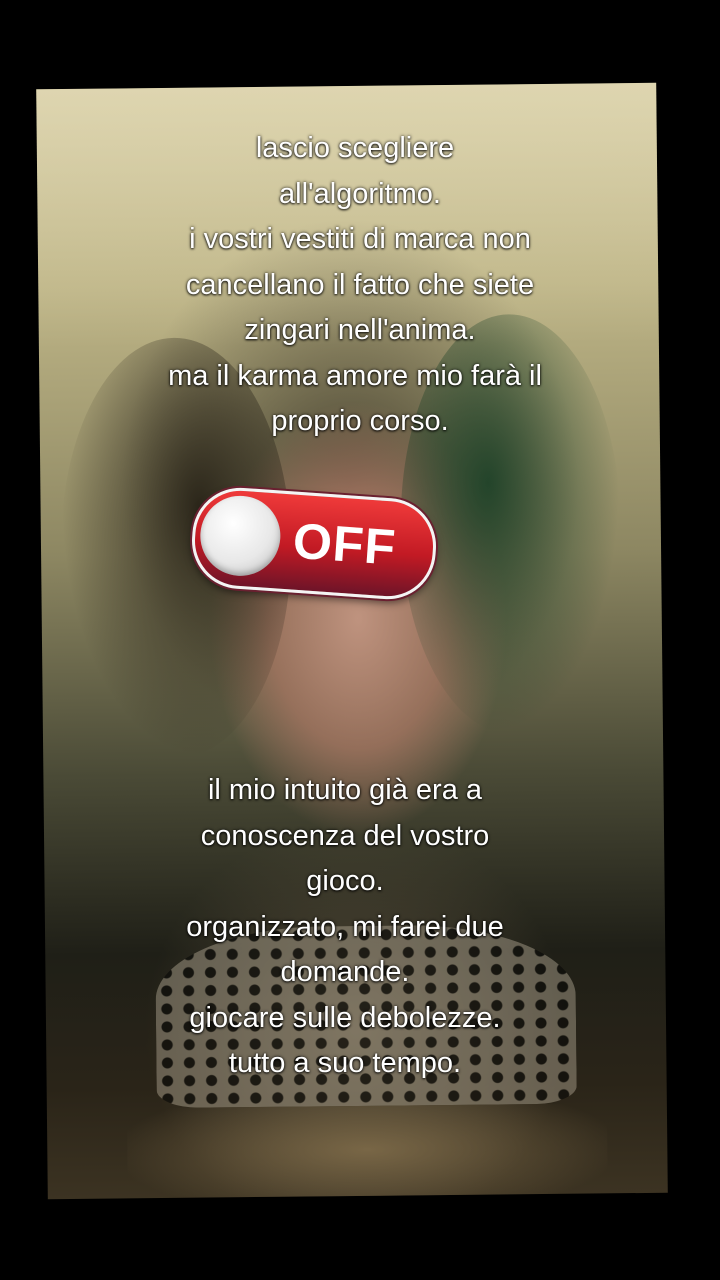  What do you see at coordinates (345, 790) in the screenshot?
I see `caption-line: il mio intuito già era a` at bounding box center [345, 790].